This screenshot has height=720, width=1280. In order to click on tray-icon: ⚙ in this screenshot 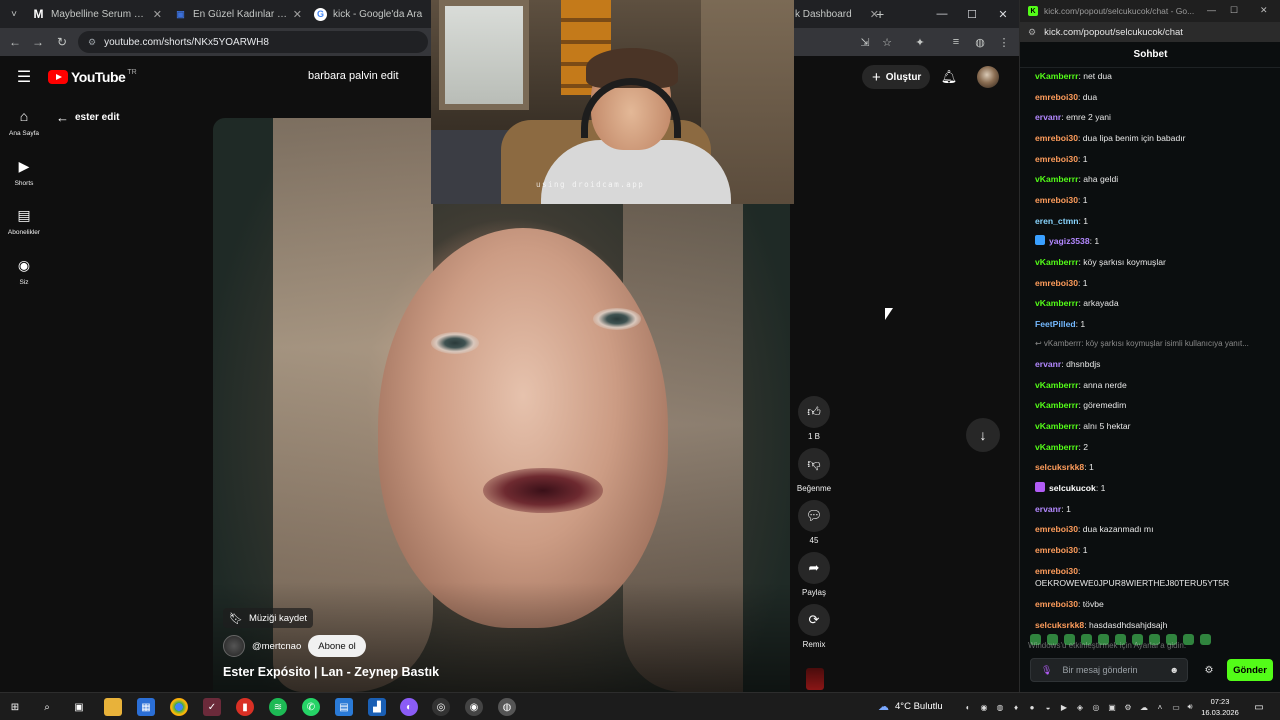, I will do `click(1128, 707)`.